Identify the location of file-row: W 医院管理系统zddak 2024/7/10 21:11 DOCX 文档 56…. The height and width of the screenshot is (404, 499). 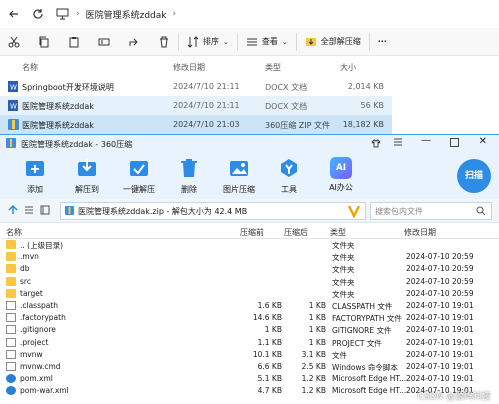
(196, 105).